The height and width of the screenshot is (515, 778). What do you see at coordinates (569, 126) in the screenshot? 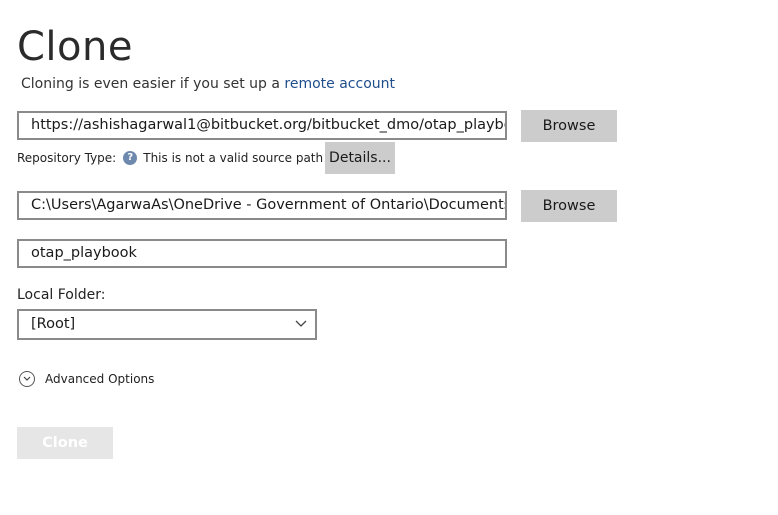
I see `source-browse-button: Browse` at bounding box center [569, 126].